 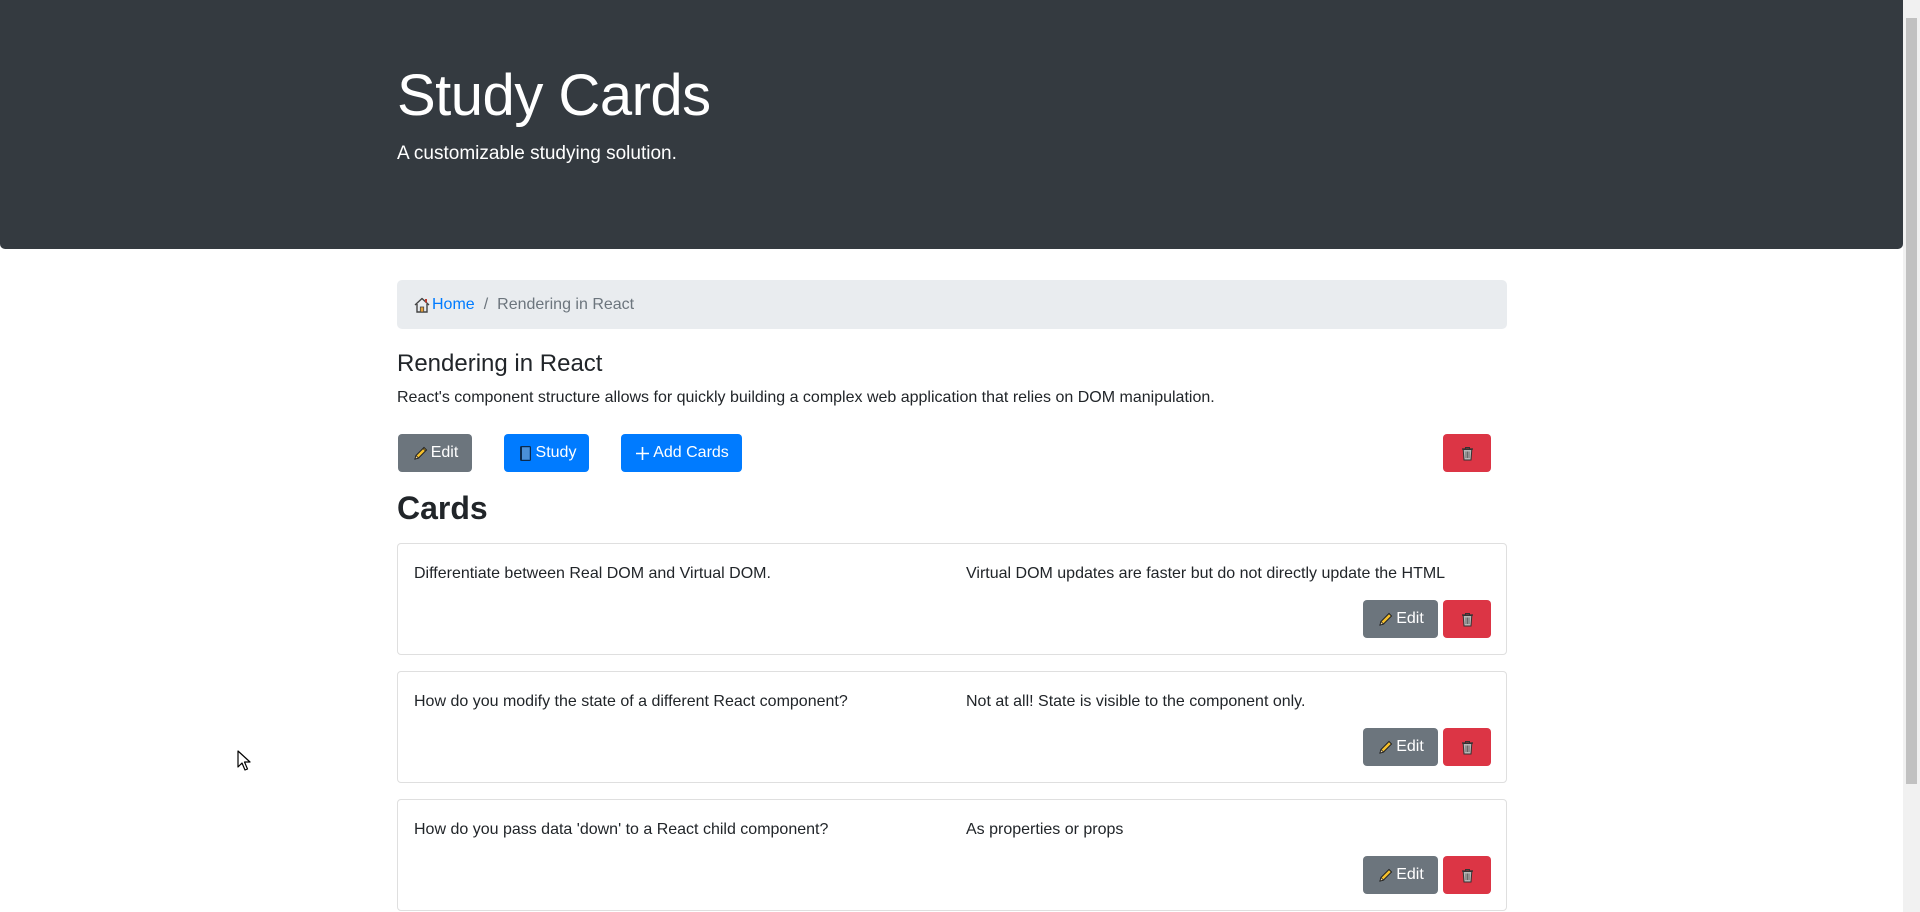 I want to click on deck-actions: Edit Study Add Cards, so click(x=952, y=453).